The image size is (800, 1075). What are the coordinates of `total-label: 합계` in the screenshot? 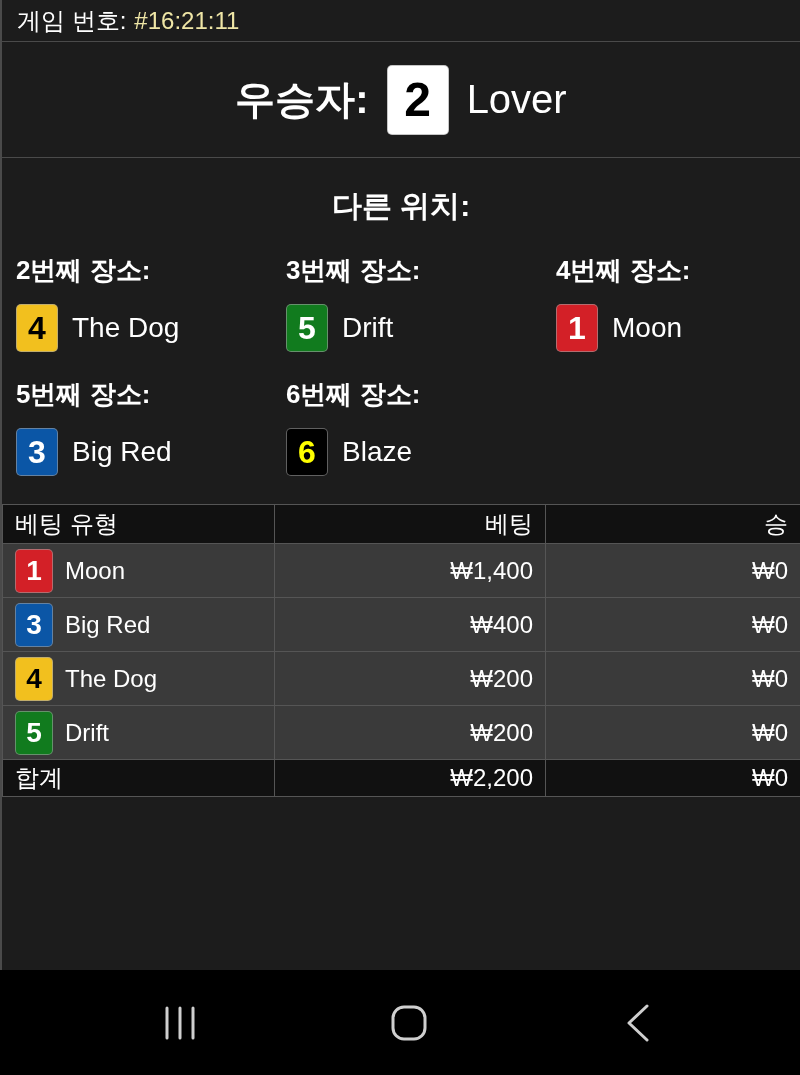 It's located at (138, 778).